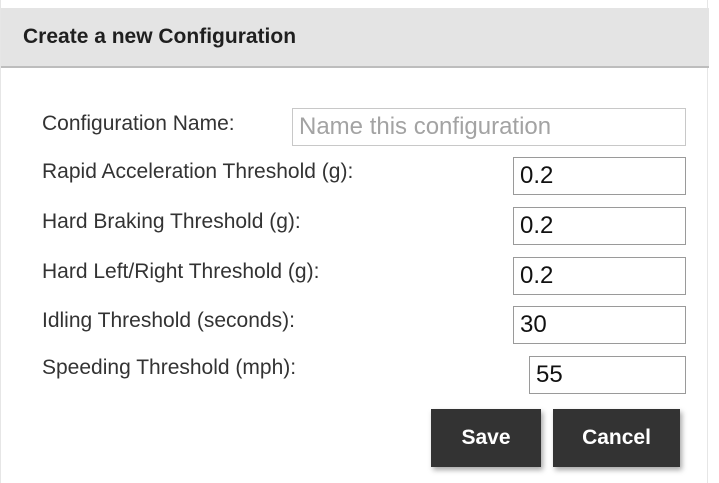 The height and width of the screenshot is (483, 719). I want to click on idling-threshold-input, so click(599, 325).